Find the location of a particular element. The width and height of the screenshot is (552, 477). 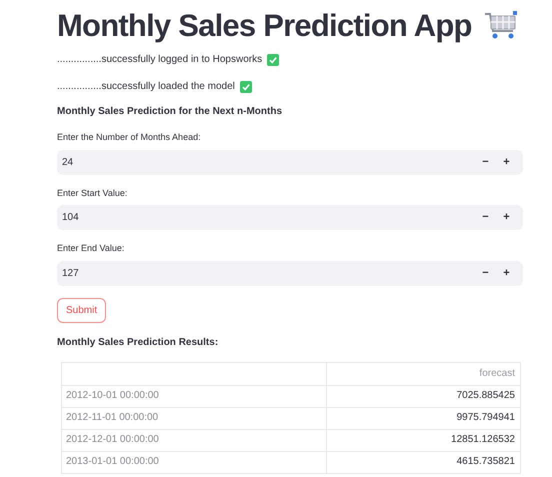

table-cell: 4615.735821 is located at coordinates (485, 461).